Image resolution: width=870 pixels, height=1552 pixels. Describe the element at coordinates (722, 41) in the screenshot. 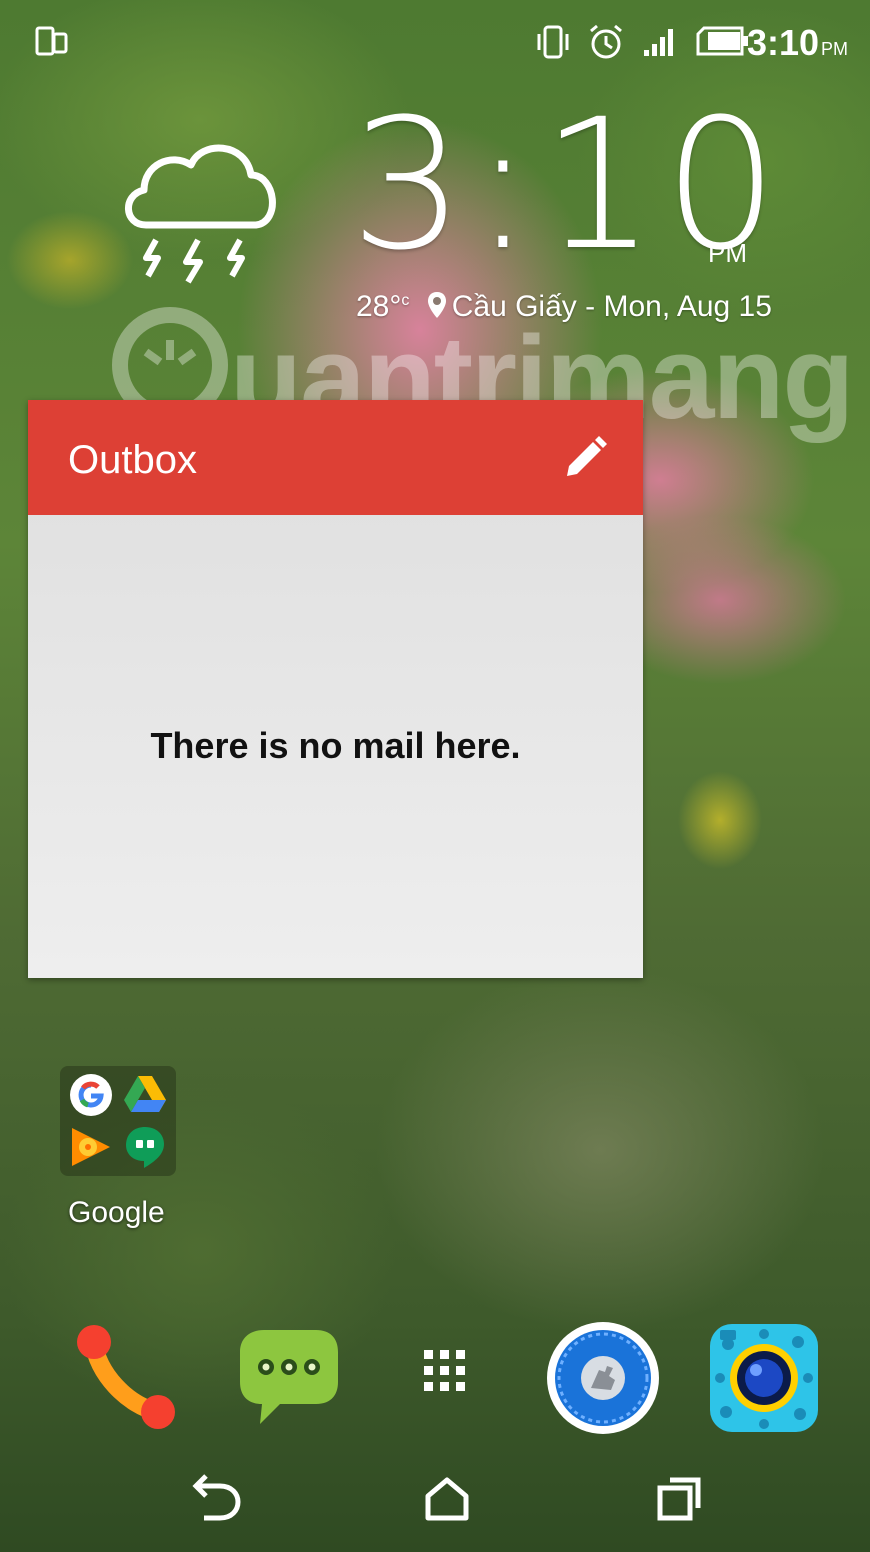

I see `battery-icon` at that location.